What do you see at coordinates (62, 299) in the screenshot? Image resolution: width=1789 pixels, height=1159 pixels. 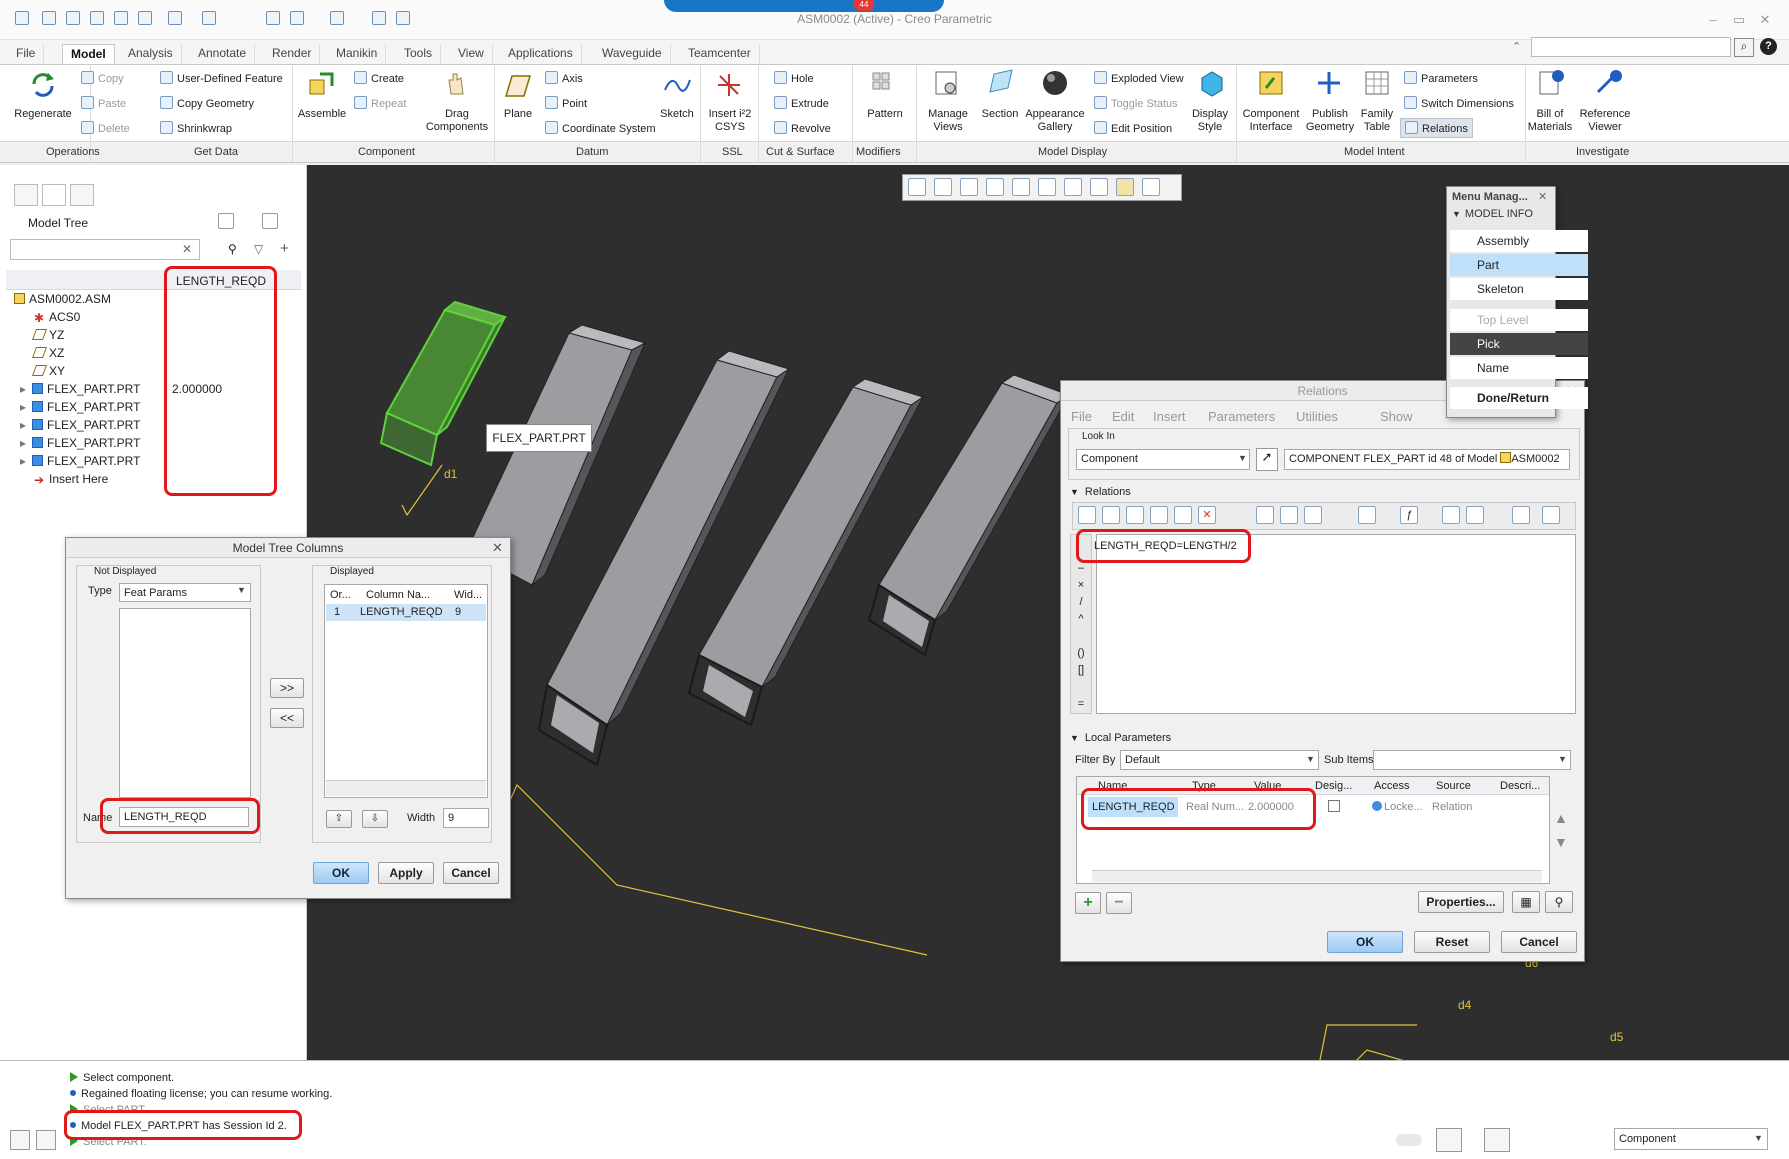 I see `tree-item-asm: ASM0002.ASM` at bounding box center [62, 299].